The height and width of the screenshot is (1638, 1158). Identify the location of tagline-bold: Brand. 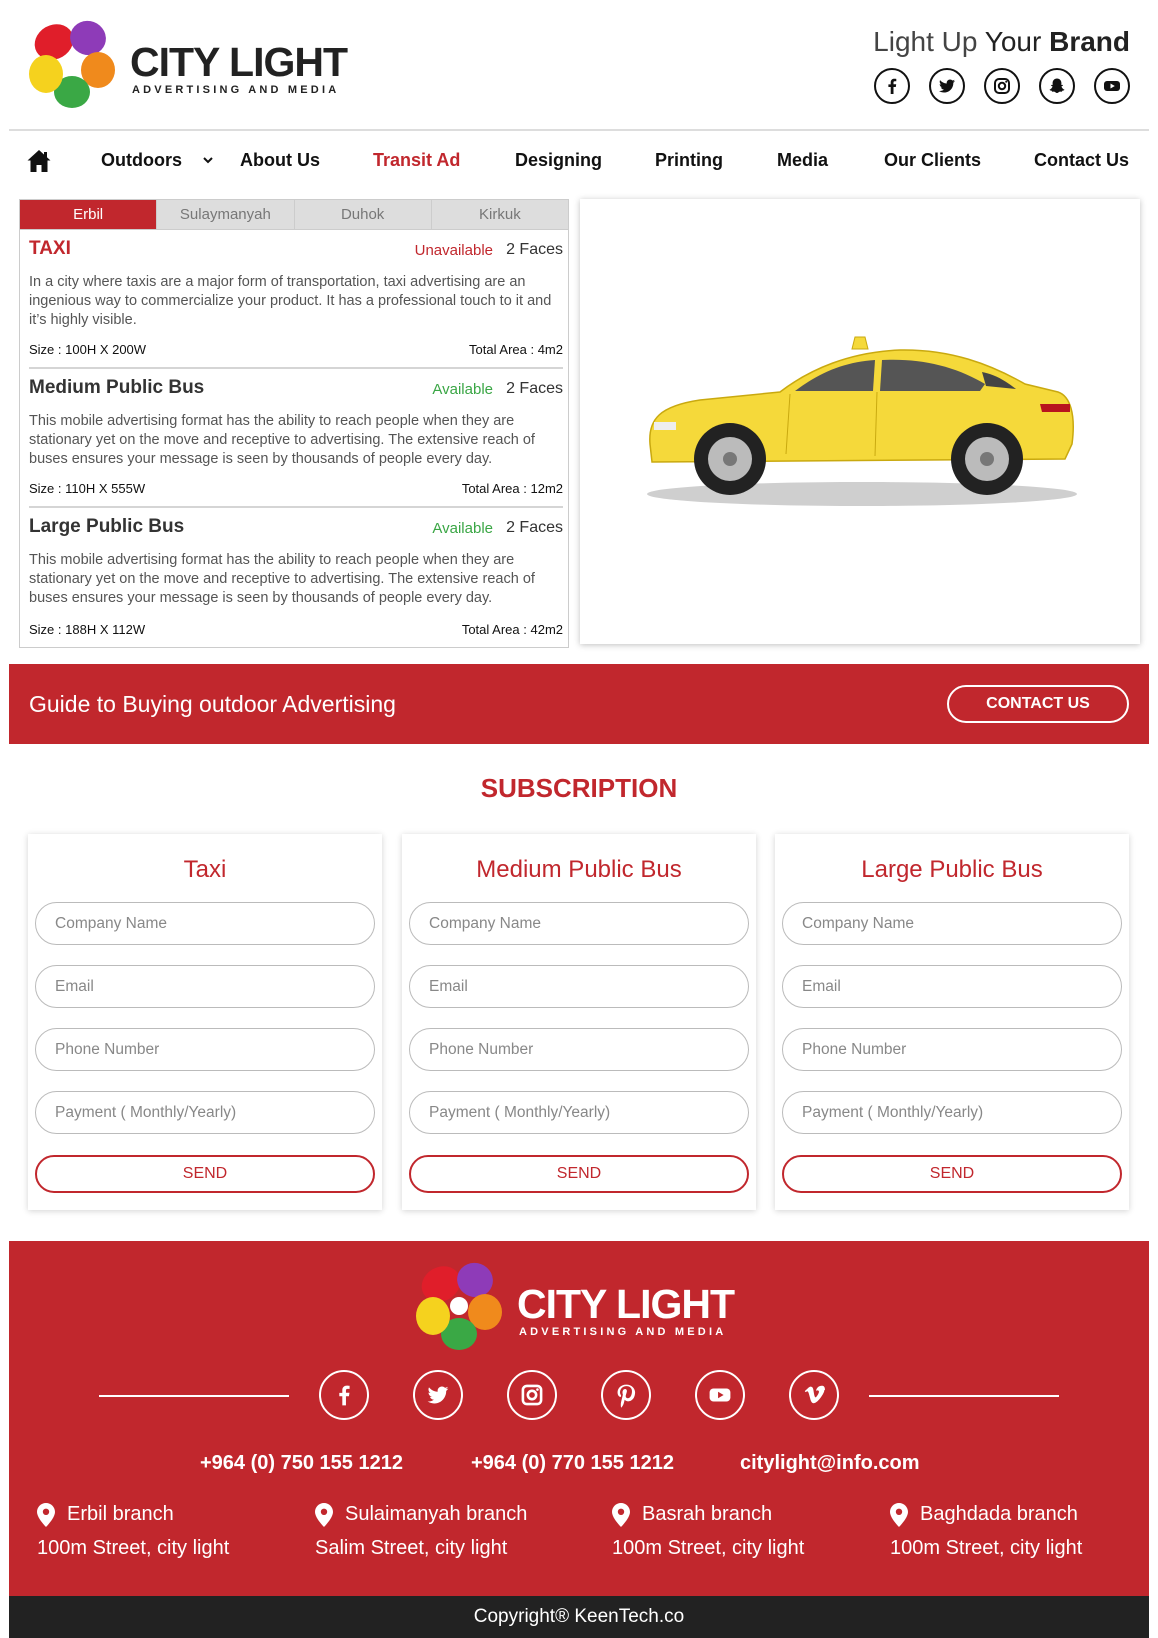
(1089, 41).